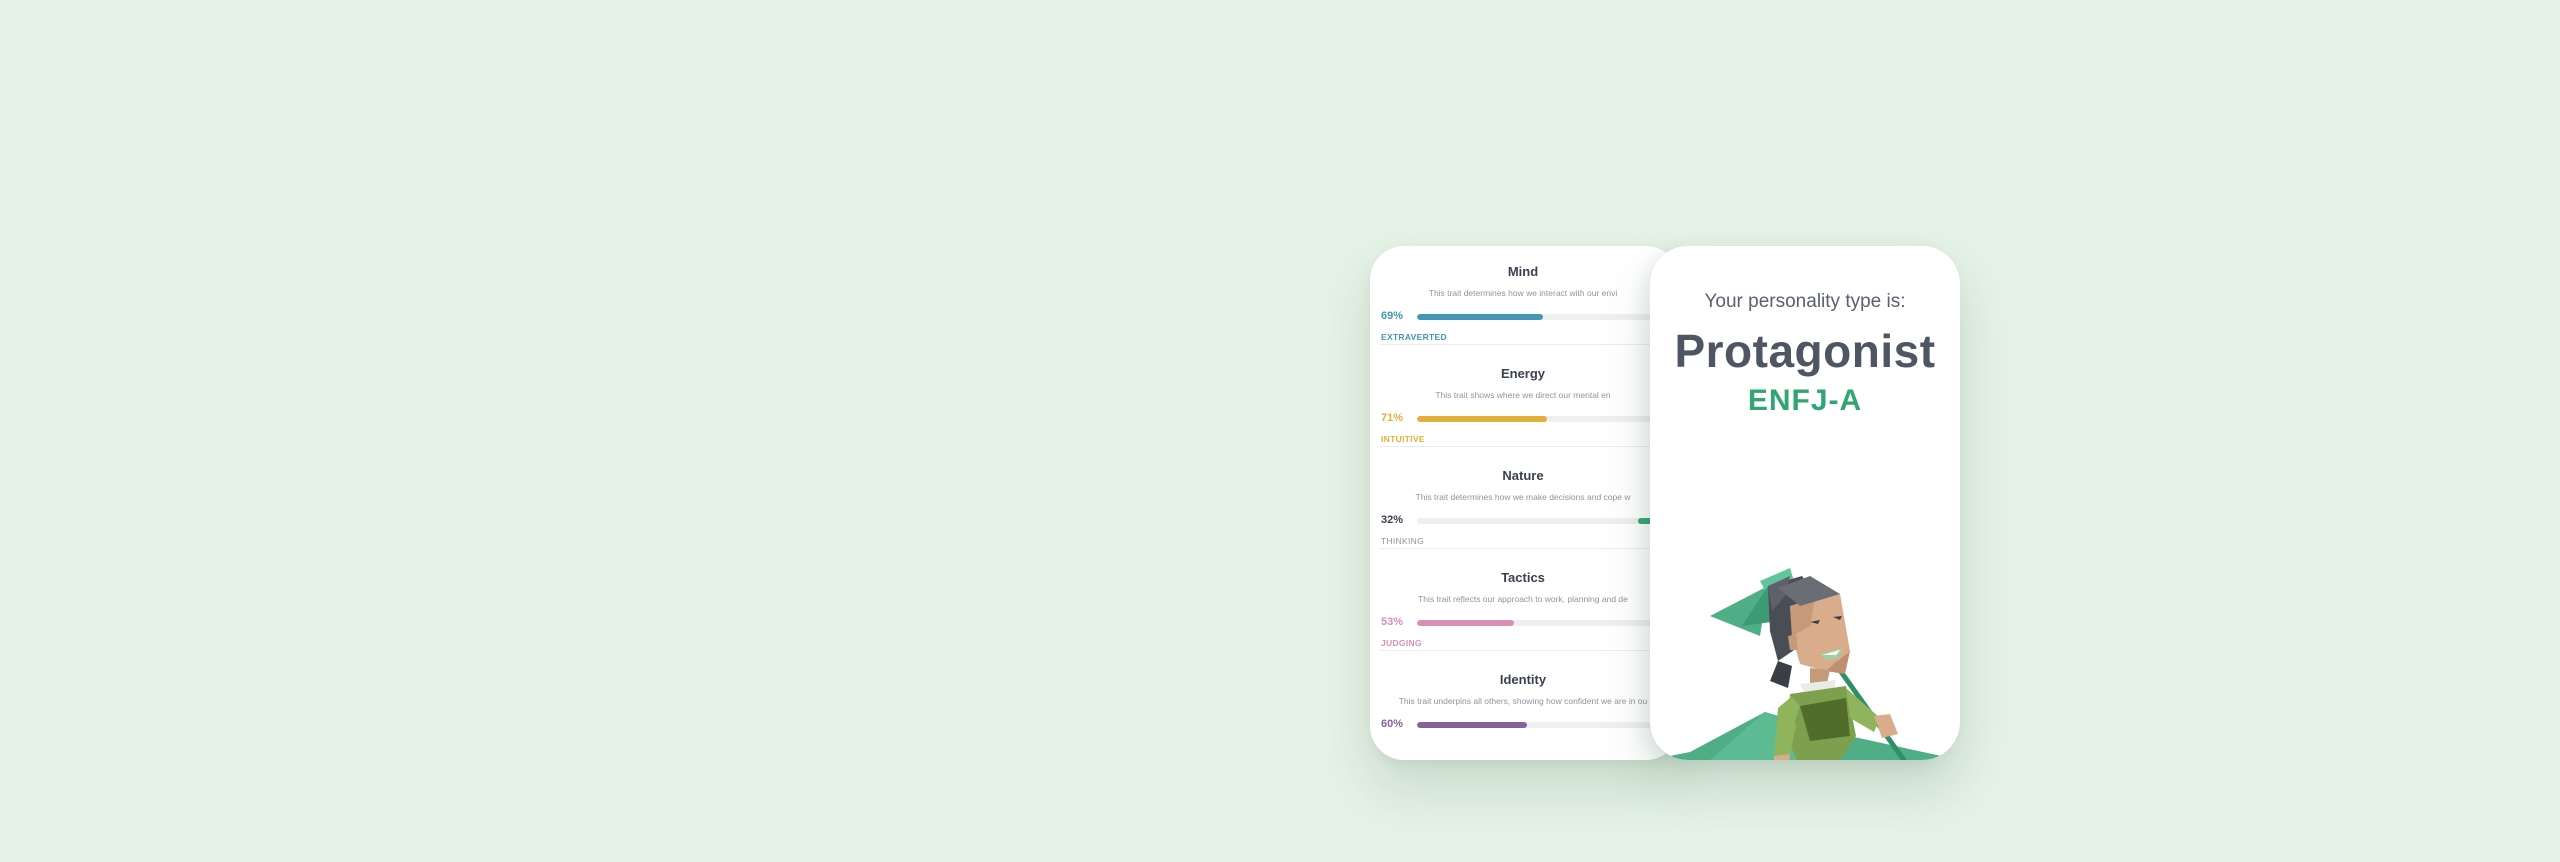 The height and width of the screenshot is (862, 2560). I want to click on trait-side-label: EXTRAVERTED, so click(1414, 337).